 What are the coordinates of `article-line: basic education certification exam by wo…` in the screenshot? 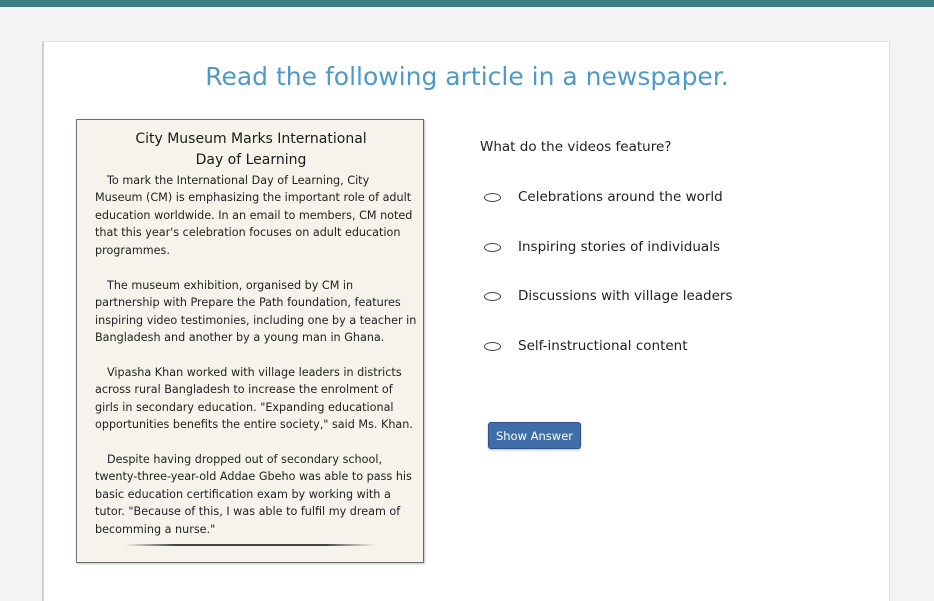 It's located at (243, 494).